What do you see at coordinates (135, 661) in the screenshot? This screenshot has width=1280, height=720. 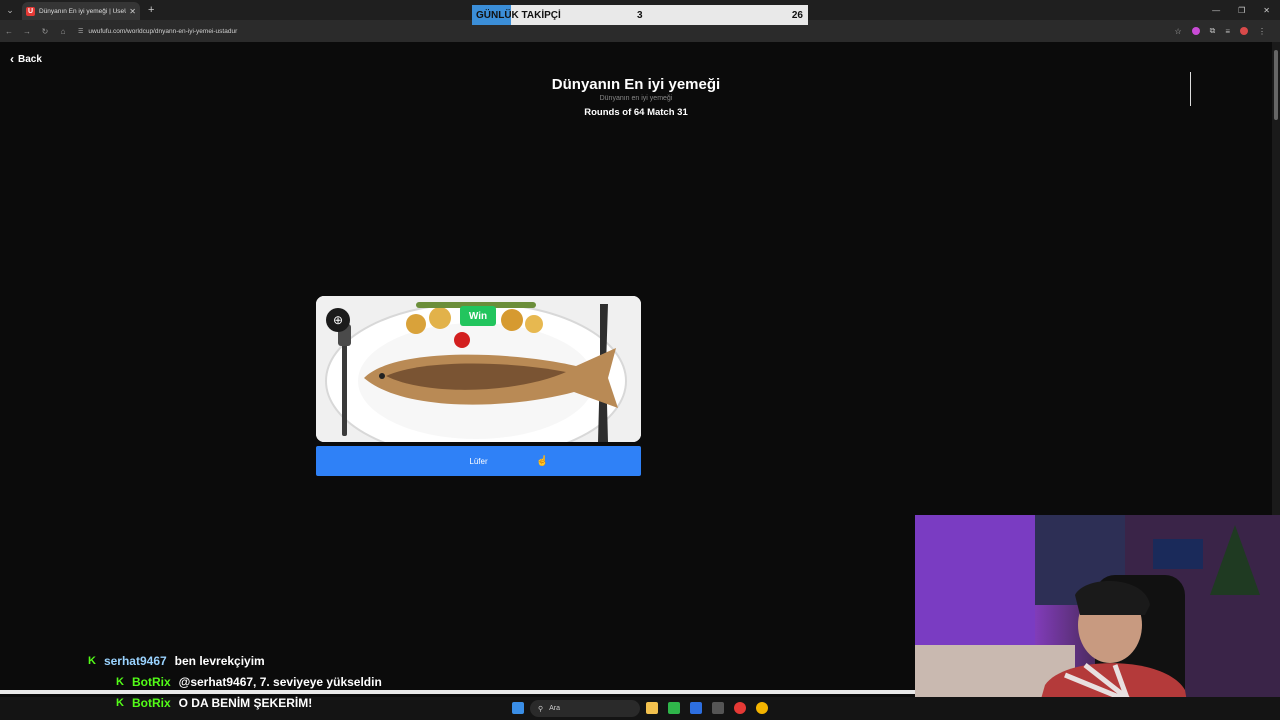 I see `chat-username: serhat9467` at bounding box center [135, 661].